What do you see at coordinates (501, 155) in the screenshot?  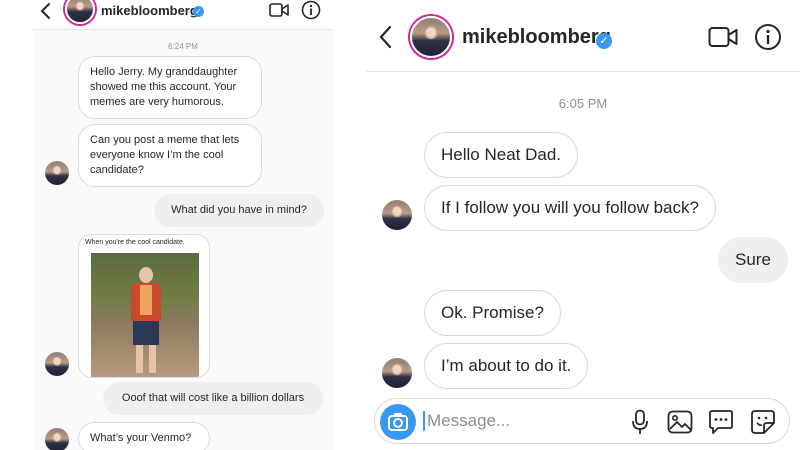 I see `incoming-message: Hello Neat Dad.` at bounding box center [501, 155].